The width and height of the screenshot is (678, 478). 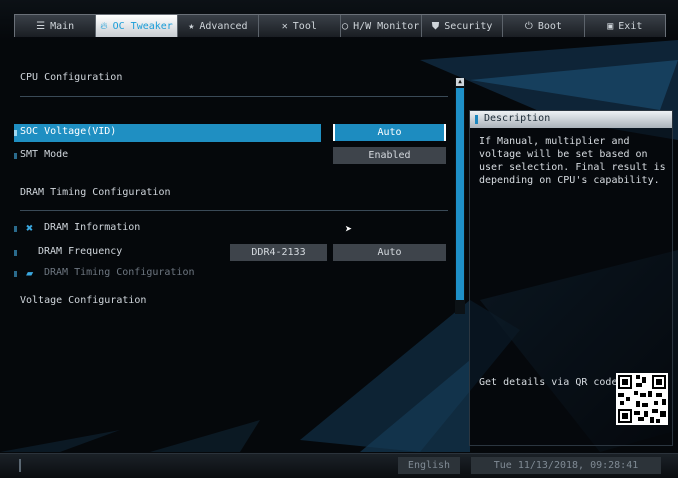 I want to click on description-header: Description, so click(x=571, y=119).